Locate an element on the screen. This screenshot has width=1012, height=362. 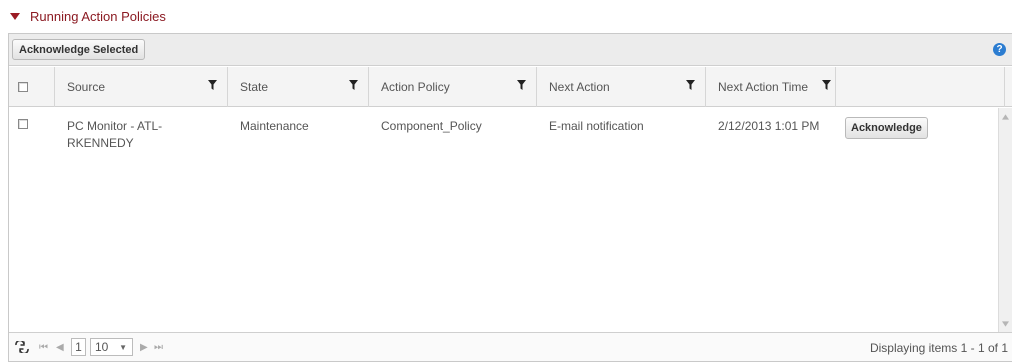
pager-info: Displaying items 1 - 1 of 1 is located at coordinates (938, 347).